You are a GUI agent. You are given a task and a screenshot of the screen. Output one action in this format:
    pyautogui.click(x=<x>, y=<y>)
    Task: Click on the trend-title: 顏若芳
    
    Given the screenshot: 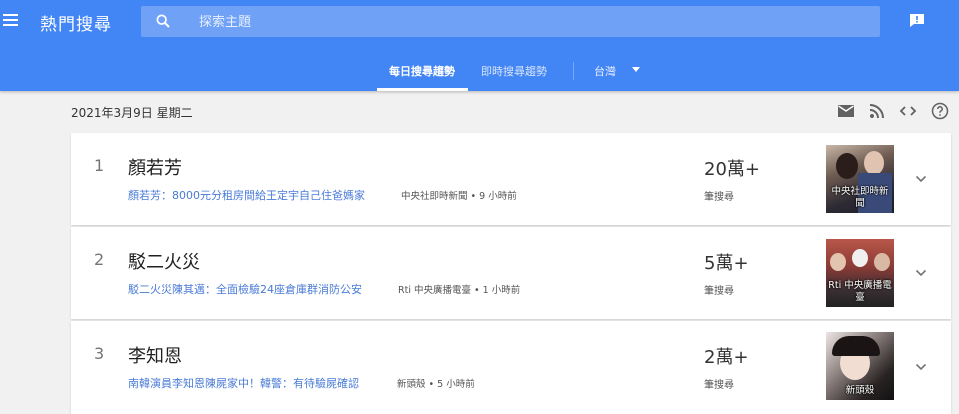 What is the action you would take?
    pyautogui.click(x=155, y=167)
    